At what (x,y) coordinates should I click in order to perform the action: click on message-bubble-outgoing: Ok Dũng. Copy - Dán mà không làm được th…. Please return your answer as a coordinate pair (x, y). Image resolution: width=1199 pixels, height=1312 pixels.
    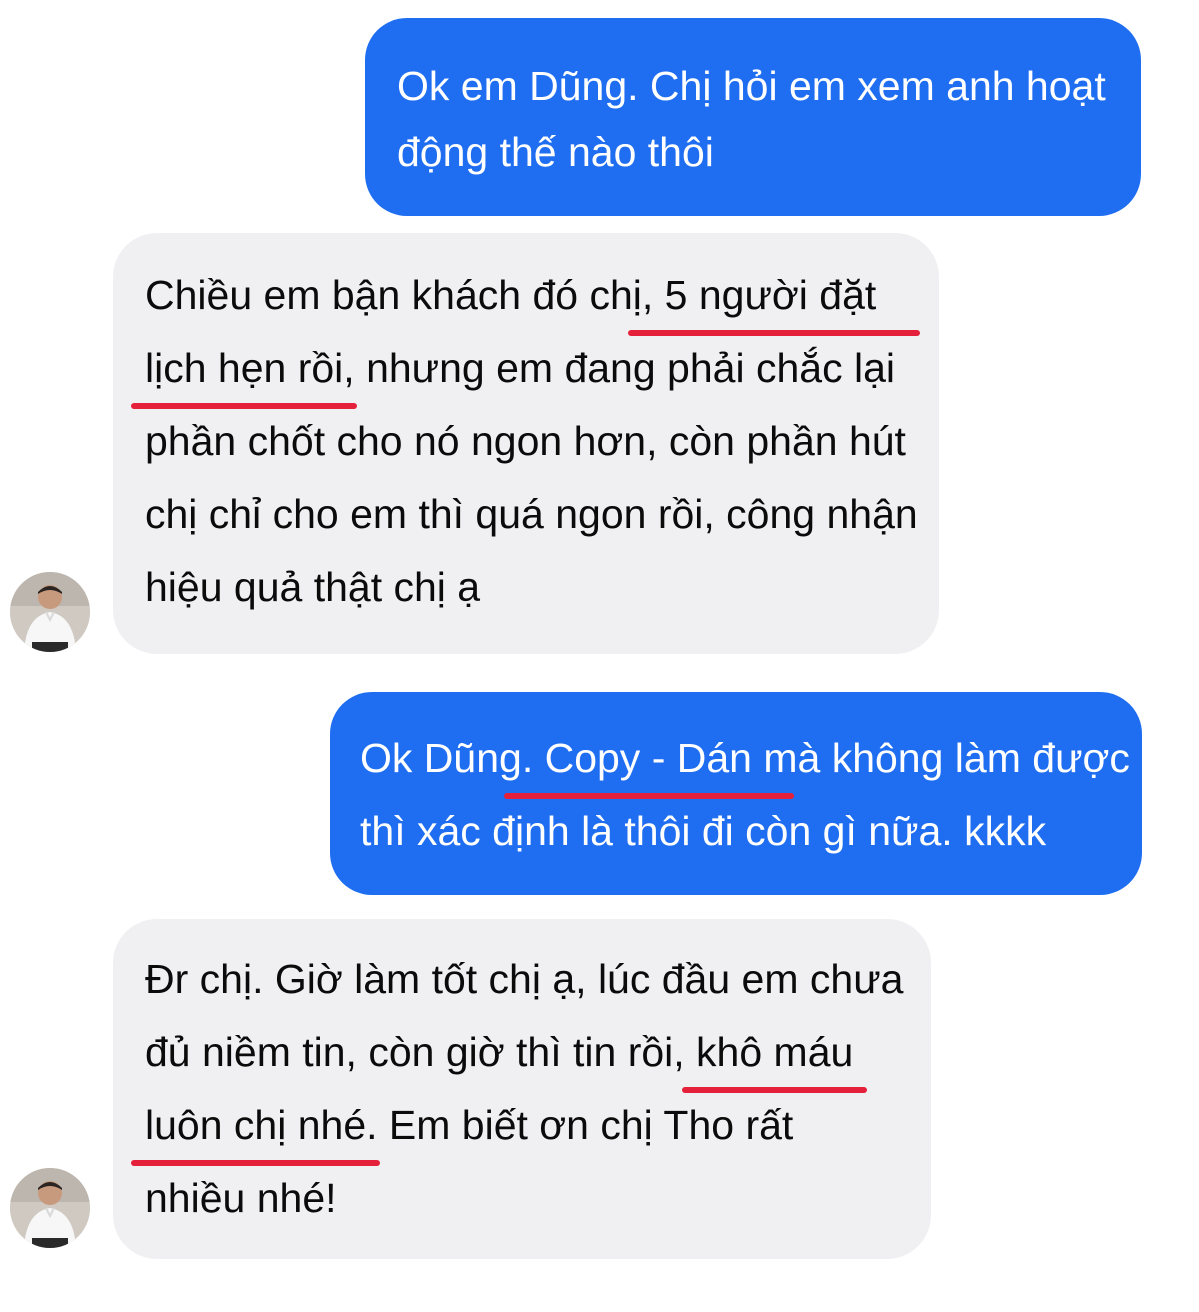
    Looking at the image, I should click on (736, 793).